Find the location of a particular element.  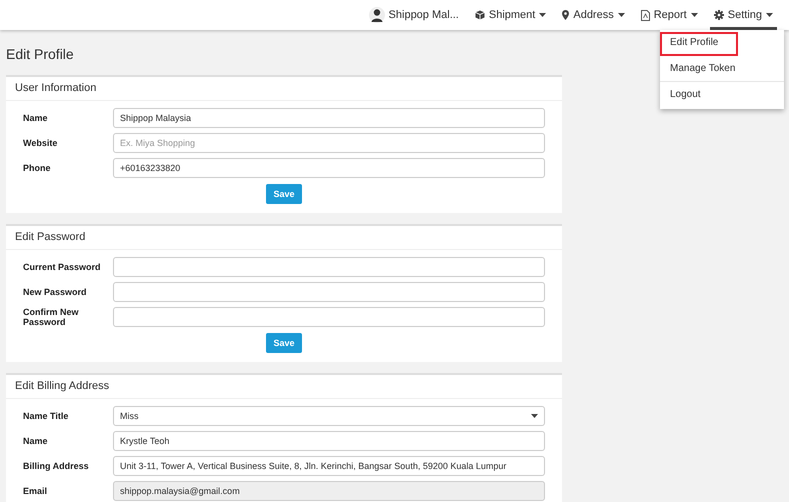

dropdown-item: Manage Token is located at coordinates (722, 70).